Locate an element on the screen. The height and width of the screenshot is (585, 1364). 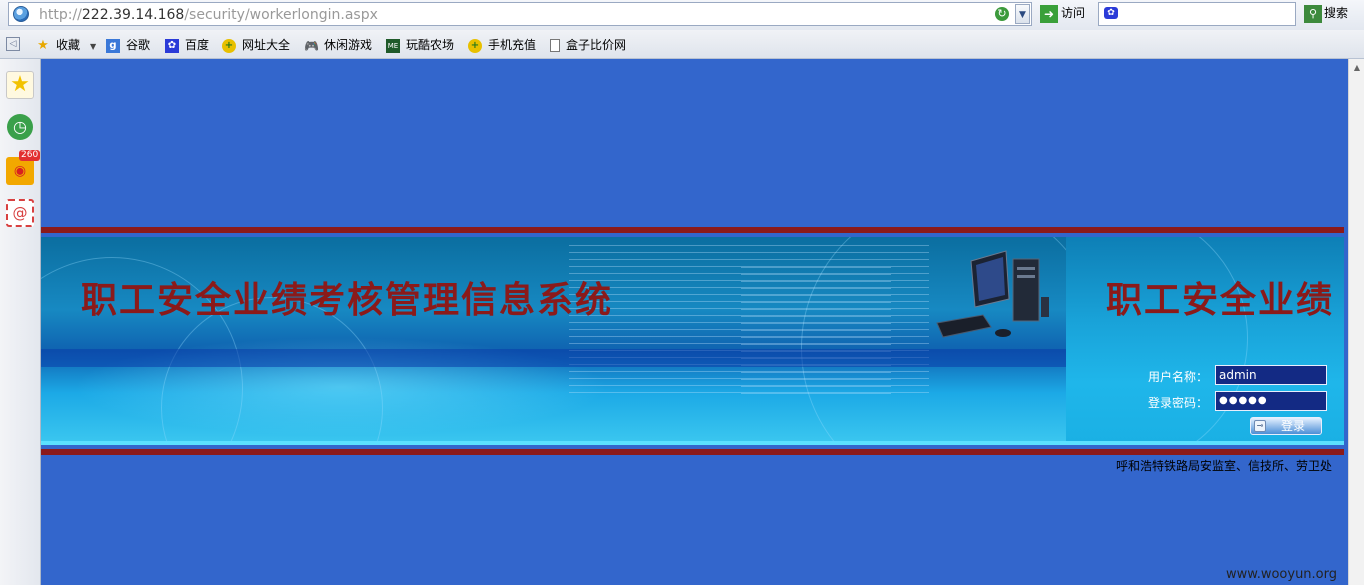
arrow-right-icon: ➜ is located at coordinates (1049, 13).